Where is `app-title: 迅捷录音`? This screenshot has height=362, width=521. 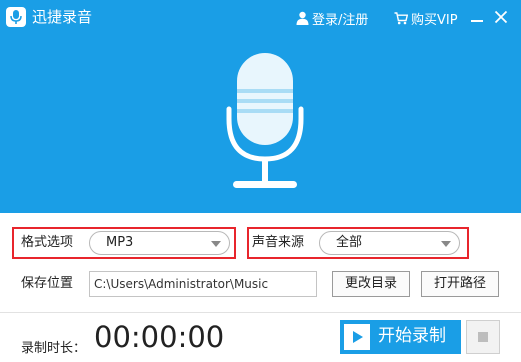 app-title: 迅捷录音 is located at coordinates (62, 17).